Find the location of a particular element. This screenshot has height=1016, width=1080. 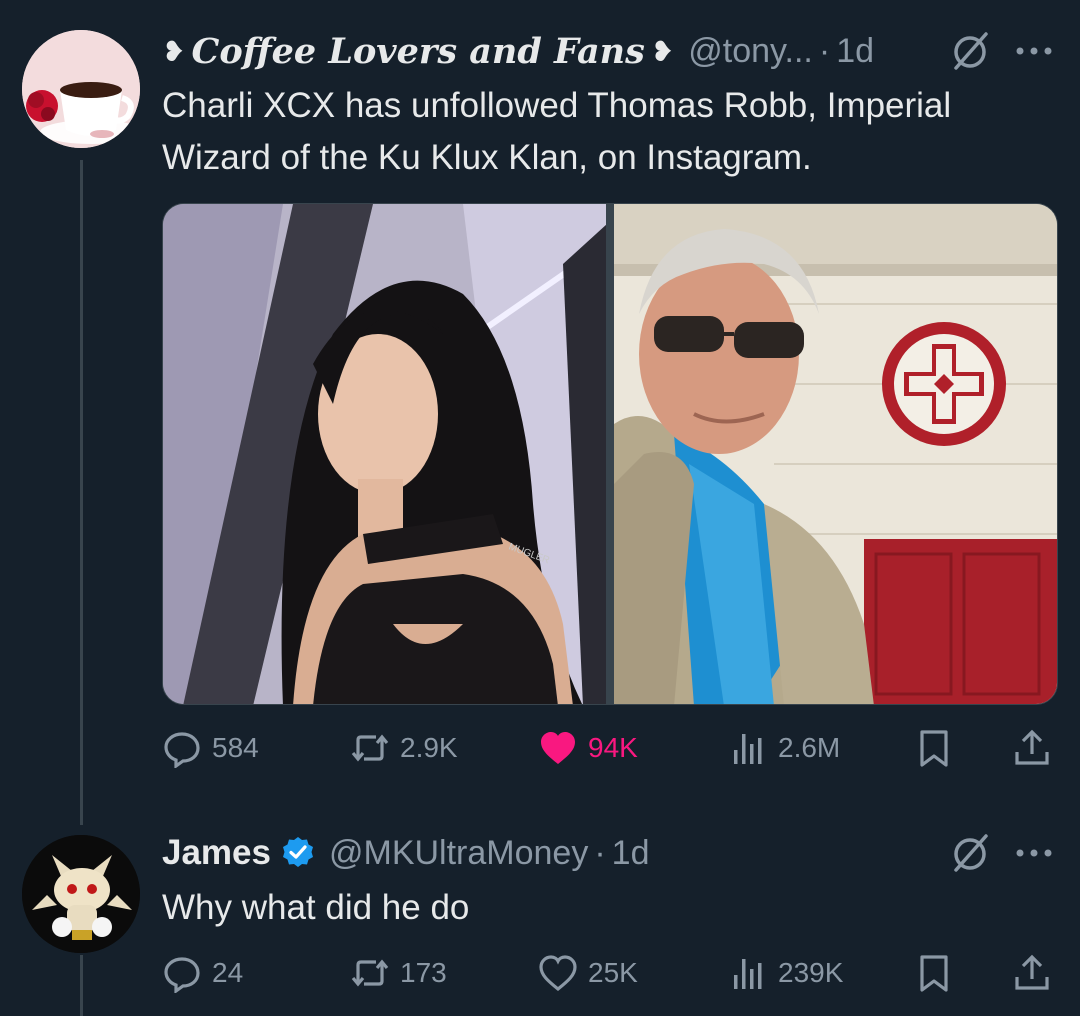

repost-button: 173 is located at coordinates (398, 973).